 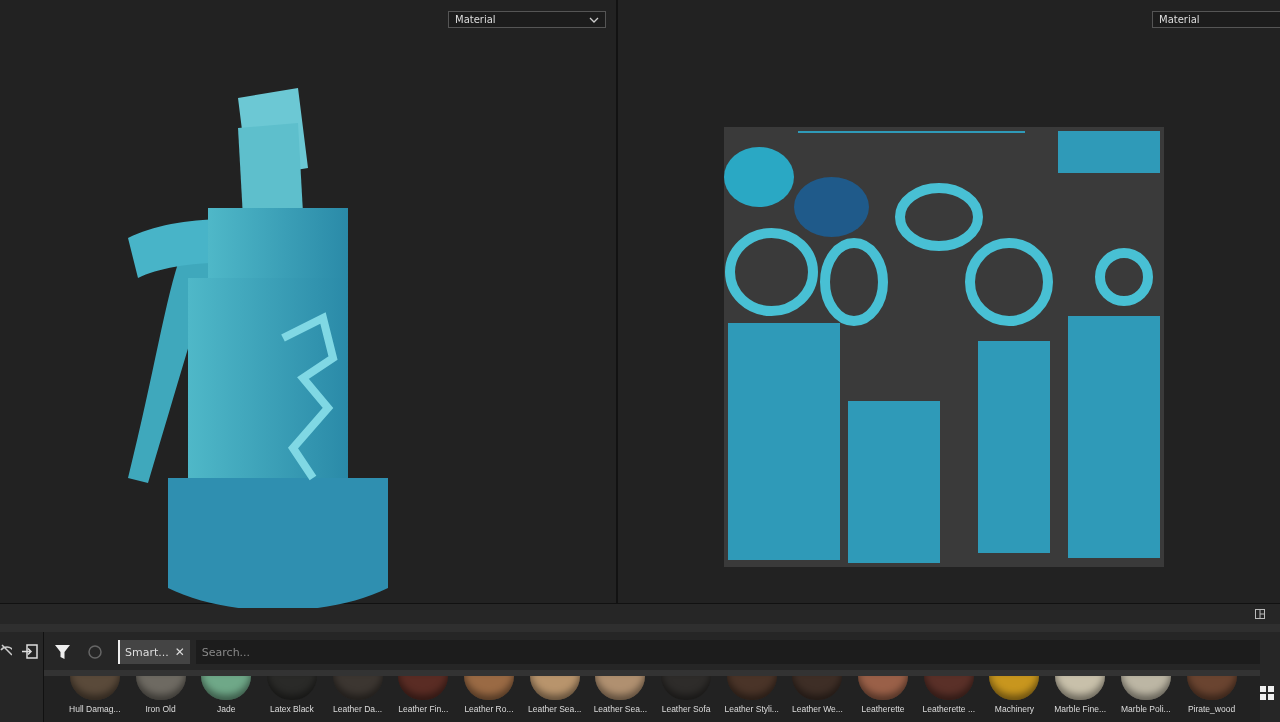 What do you see at coordinates (179, 652) in the screenshot?
I see `close-icon: ✕` at bounding box center [179, 652].